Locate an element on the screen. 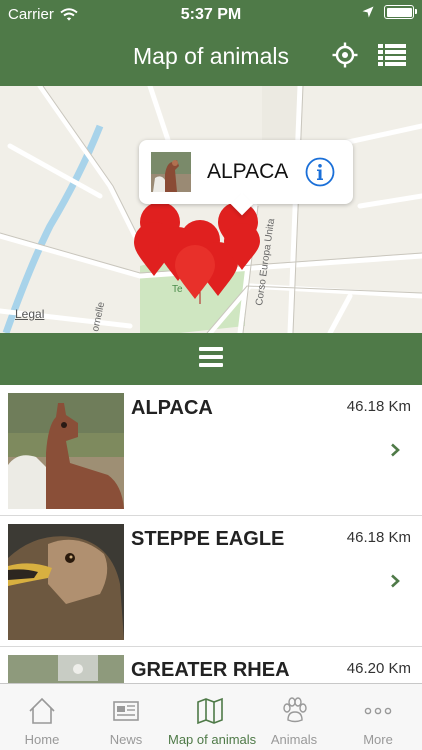  callout-animal-name: ALPACA is located at coordinates (248, 171).